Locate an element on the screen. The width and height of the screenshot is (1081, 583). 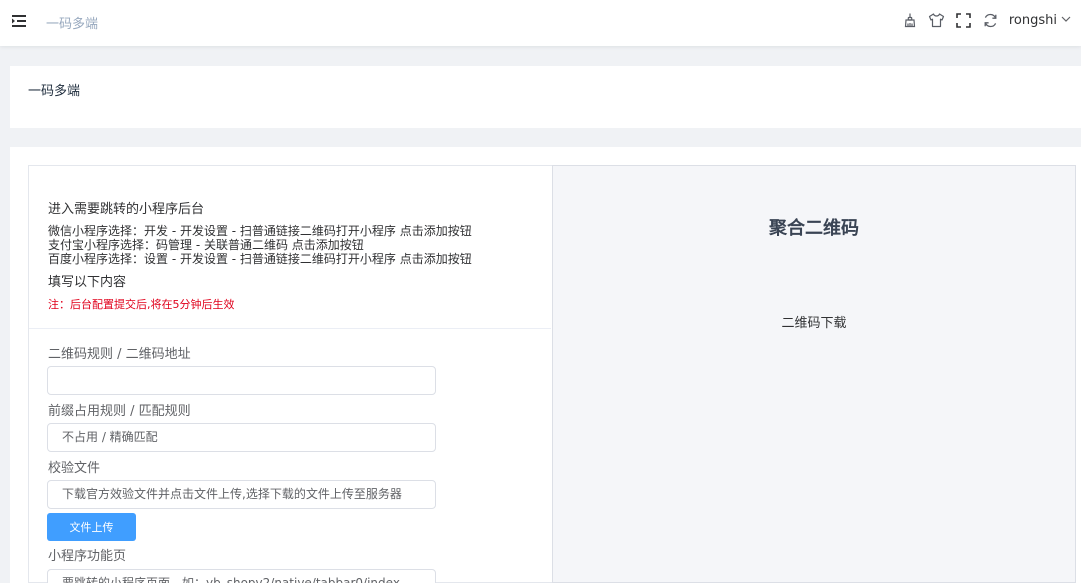
divider is located at coordinates (290, 328).